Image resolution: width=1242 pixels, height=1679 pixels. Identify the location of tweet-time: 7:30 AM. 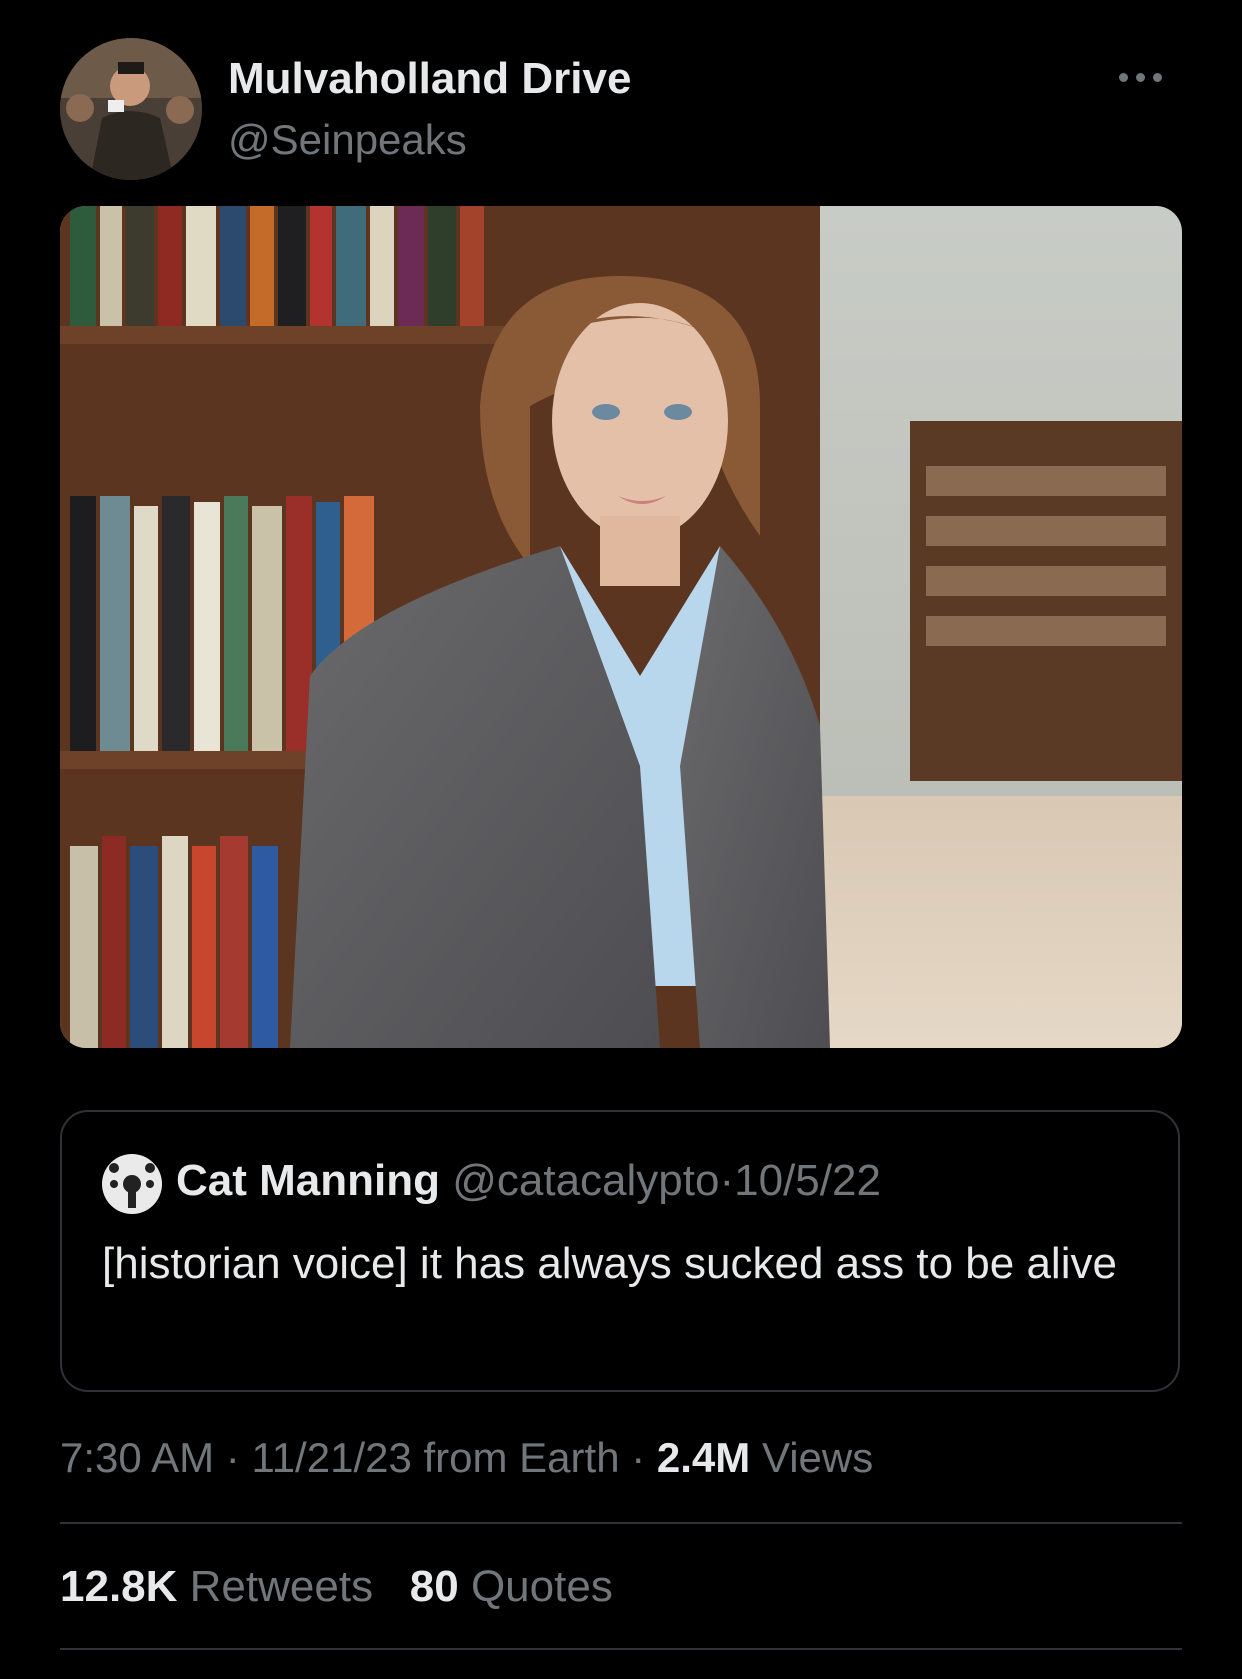
(137, 1457).